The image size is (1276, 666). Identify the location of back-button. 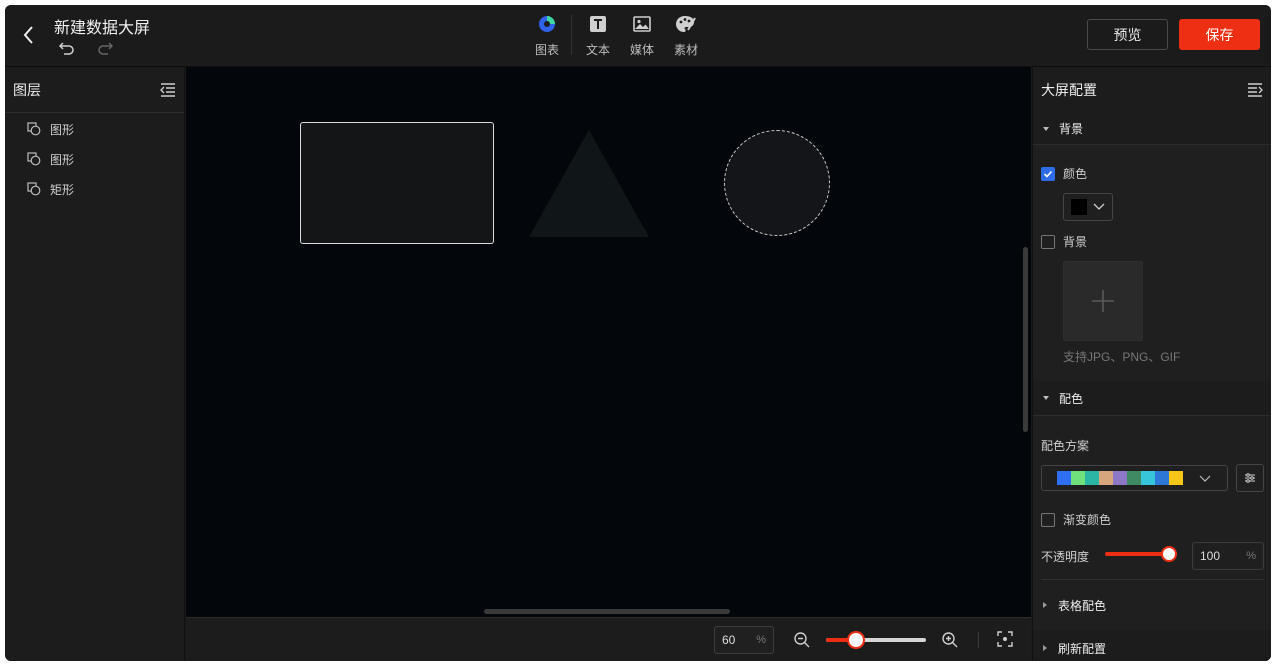
(29, 35).